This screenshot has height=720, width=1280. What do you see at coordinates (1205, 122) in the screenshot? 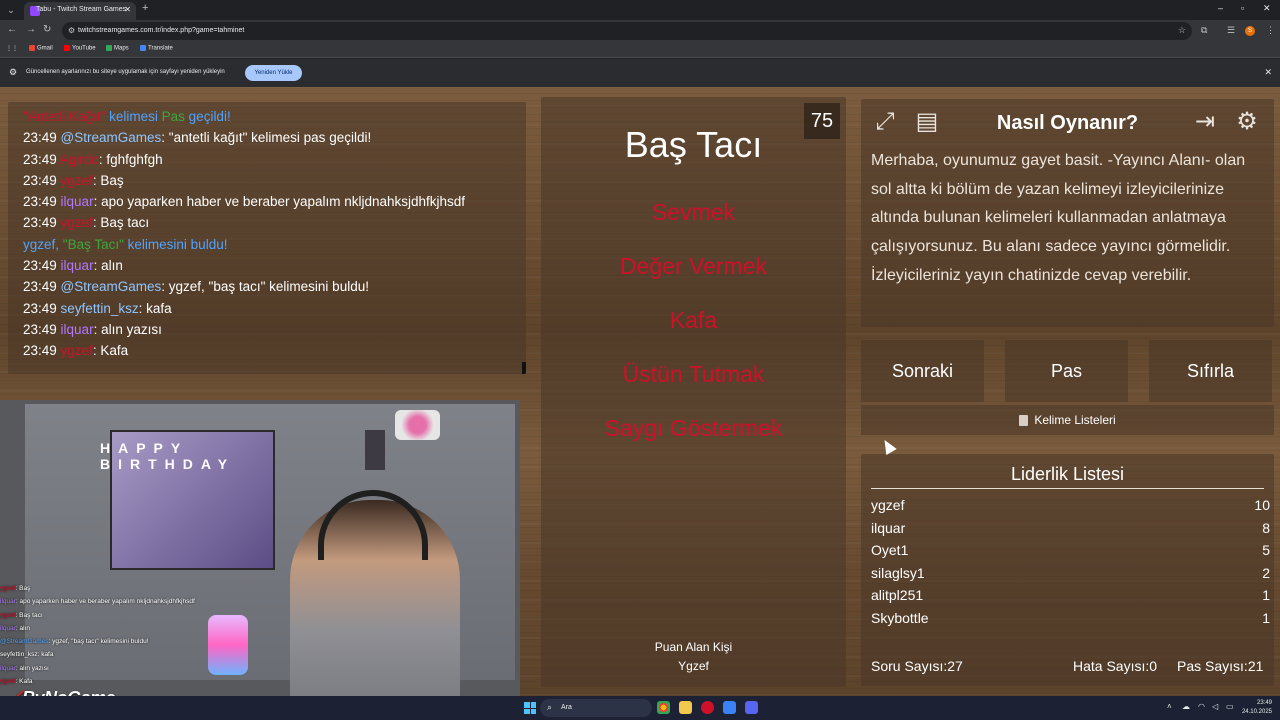
I see `logout-icon: ⇥` at bounding box center [1205, 122].